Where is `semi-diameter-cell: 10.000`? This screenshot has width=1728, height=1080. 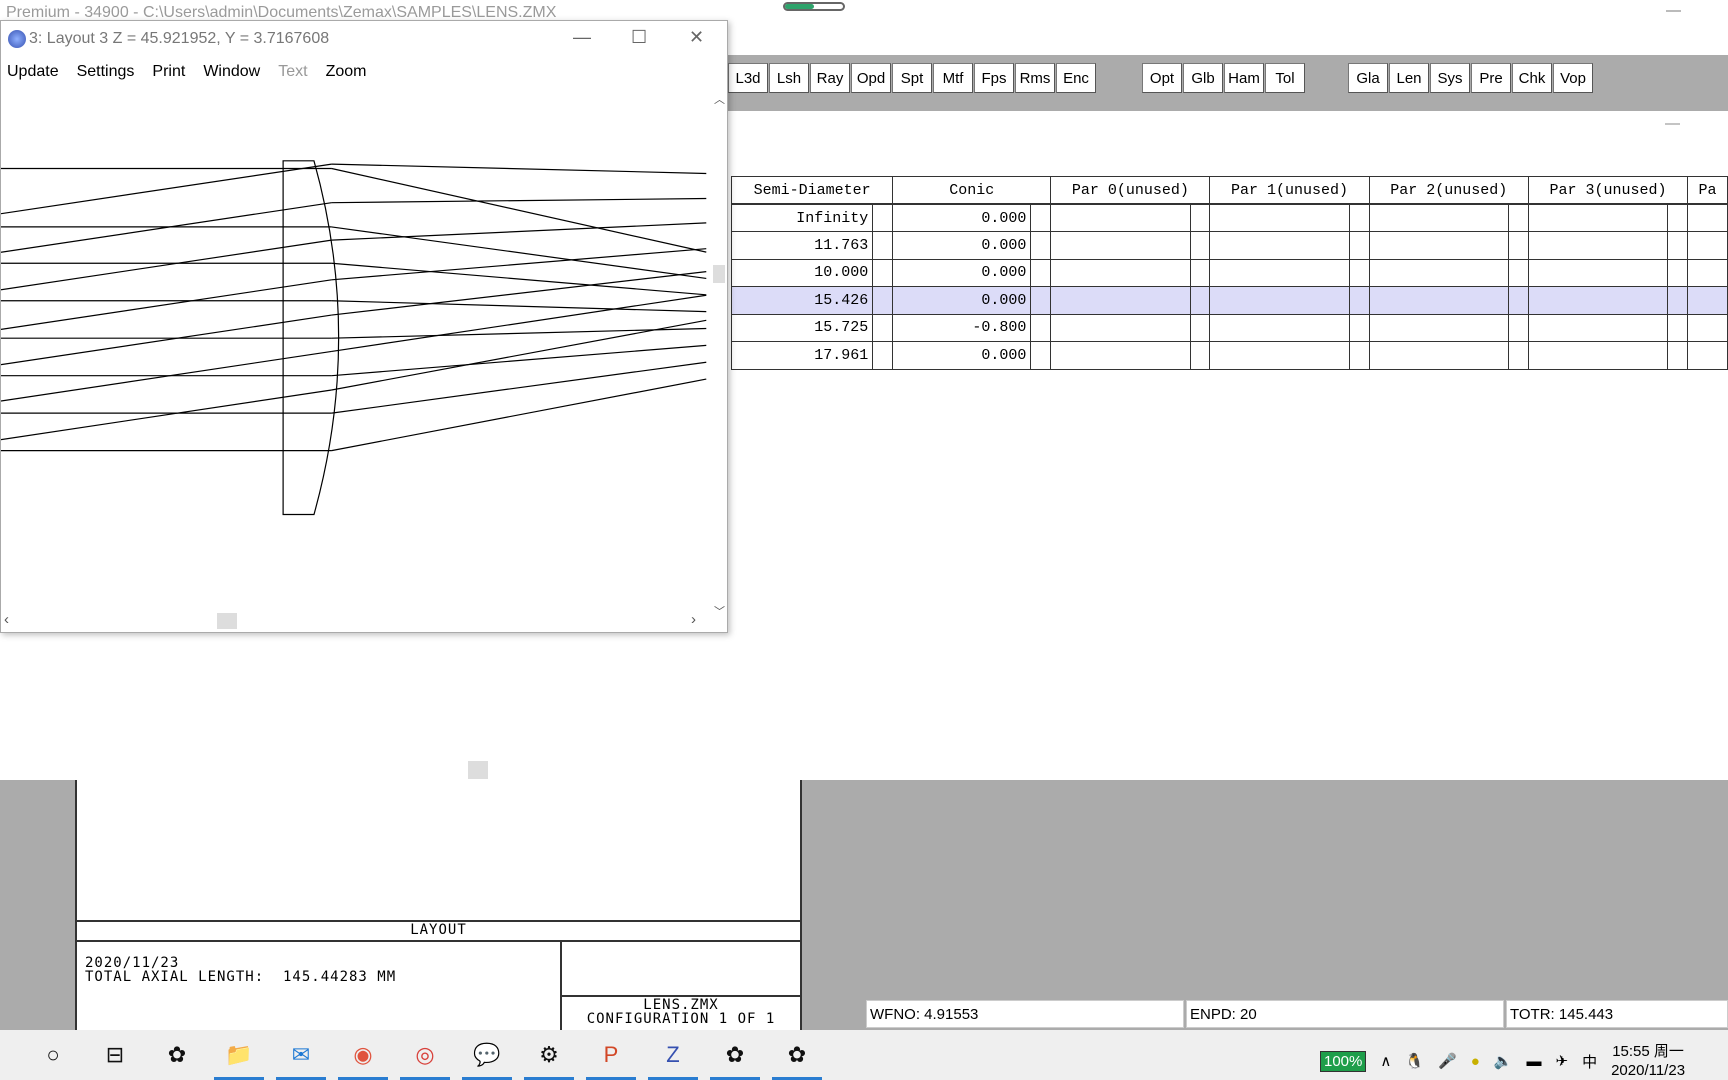
semi-diameter-cell: 10.000 is located at coordinates (802, 272).